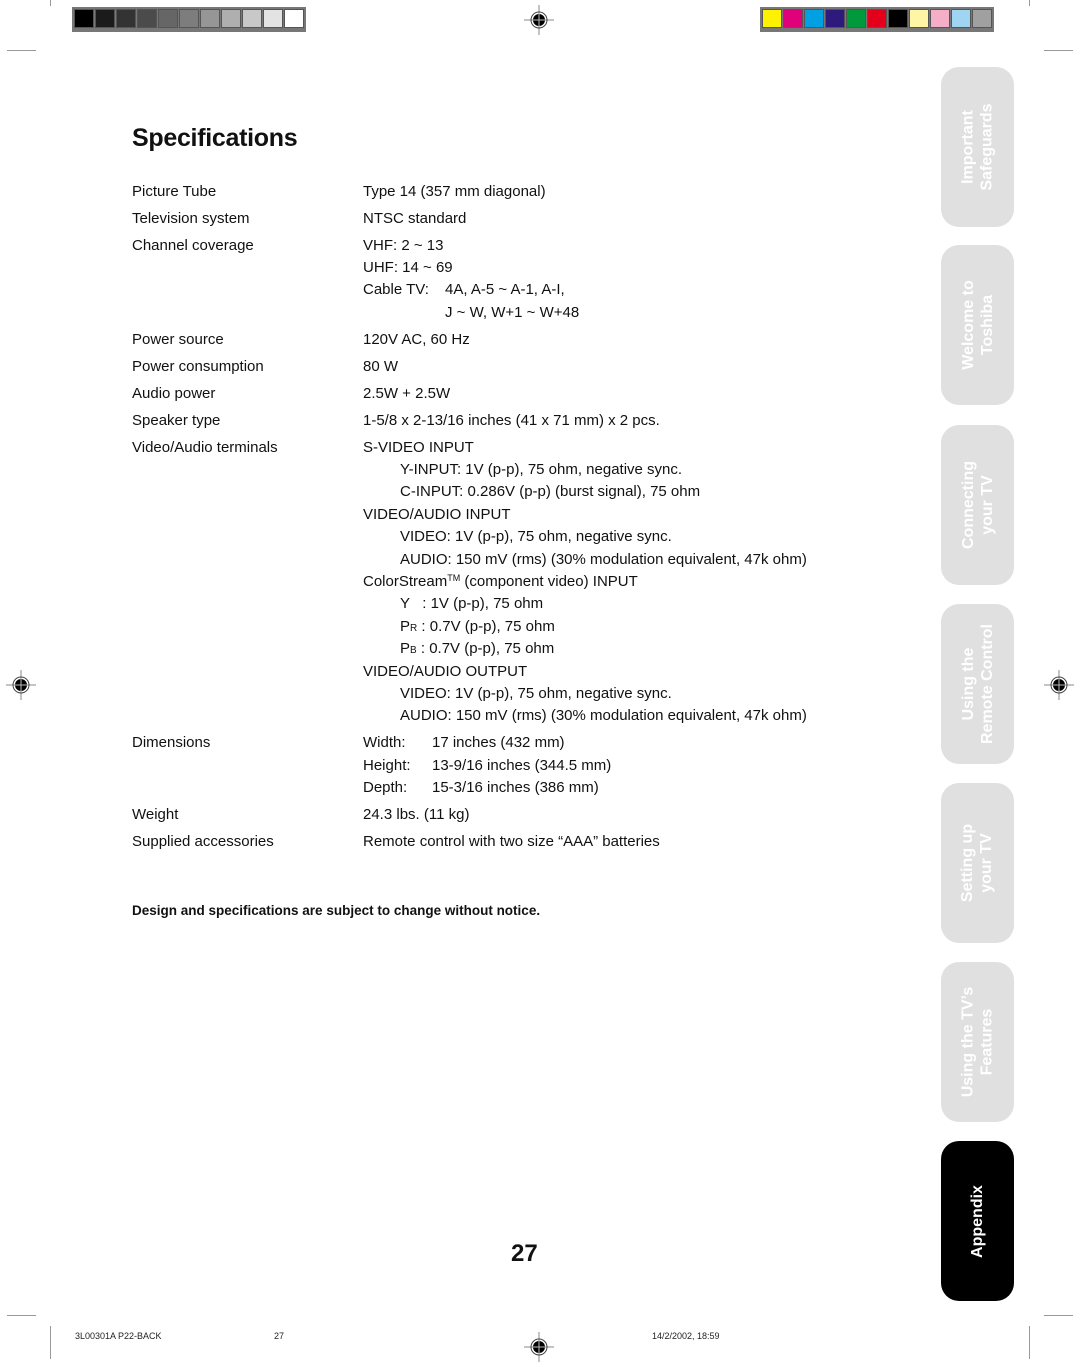 This screenshot has width=1080, height=1367. What do you see at coordinates (454, 578) in the screenshot?
I see `trademark-mark: TM` at bounding box center [454, 578].